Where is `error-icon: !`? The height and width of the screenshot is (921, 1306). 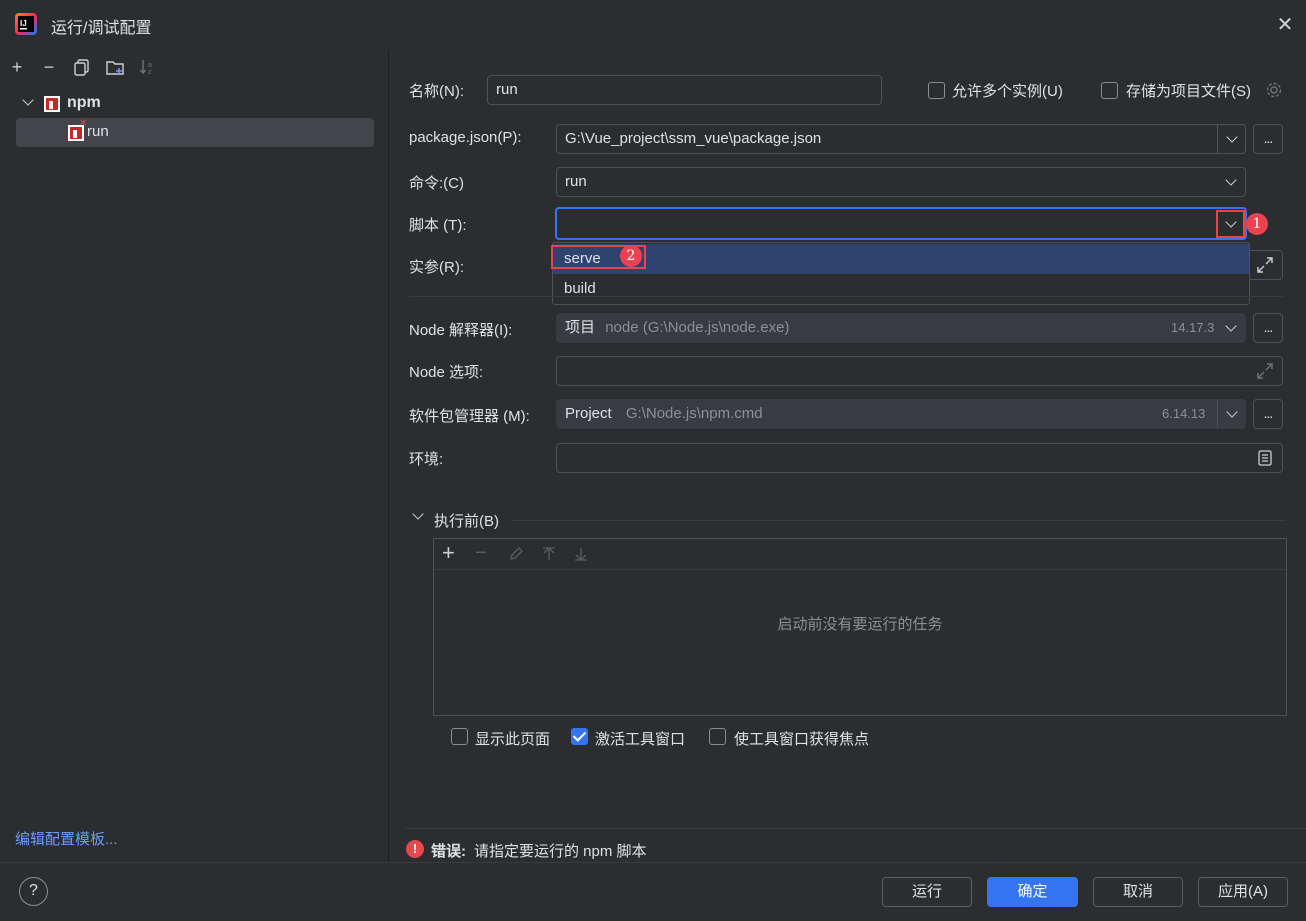 error-icon: ! is located at coordinates (415, 849).